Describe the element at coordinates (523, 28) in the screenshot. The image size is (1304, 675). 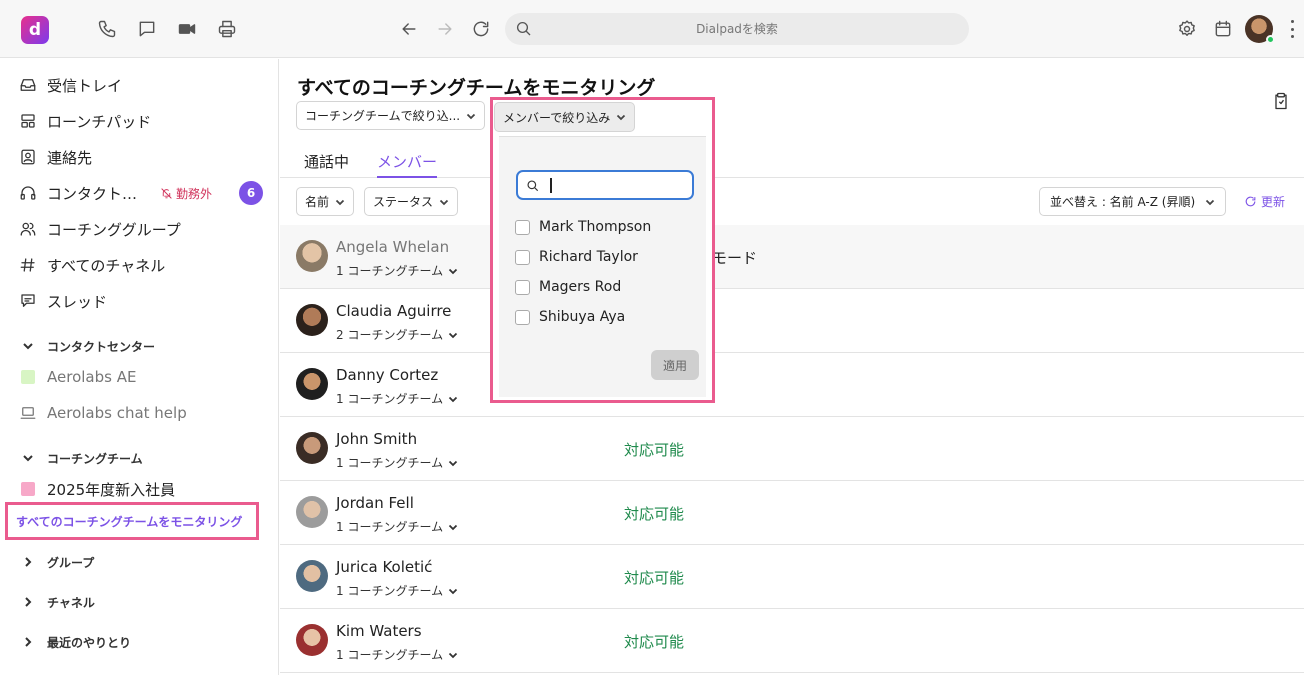
I see `search-icon` at that location.